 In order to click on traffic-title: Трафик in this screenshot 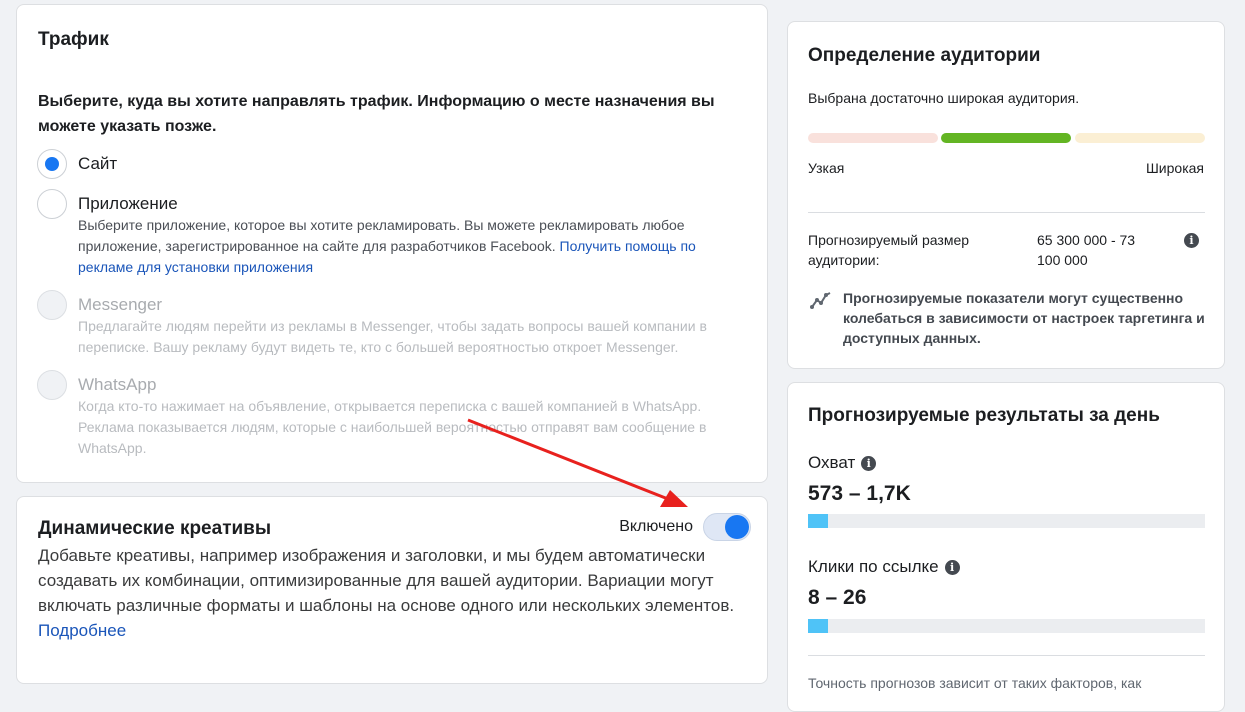, I will do `click(73, 39)`.